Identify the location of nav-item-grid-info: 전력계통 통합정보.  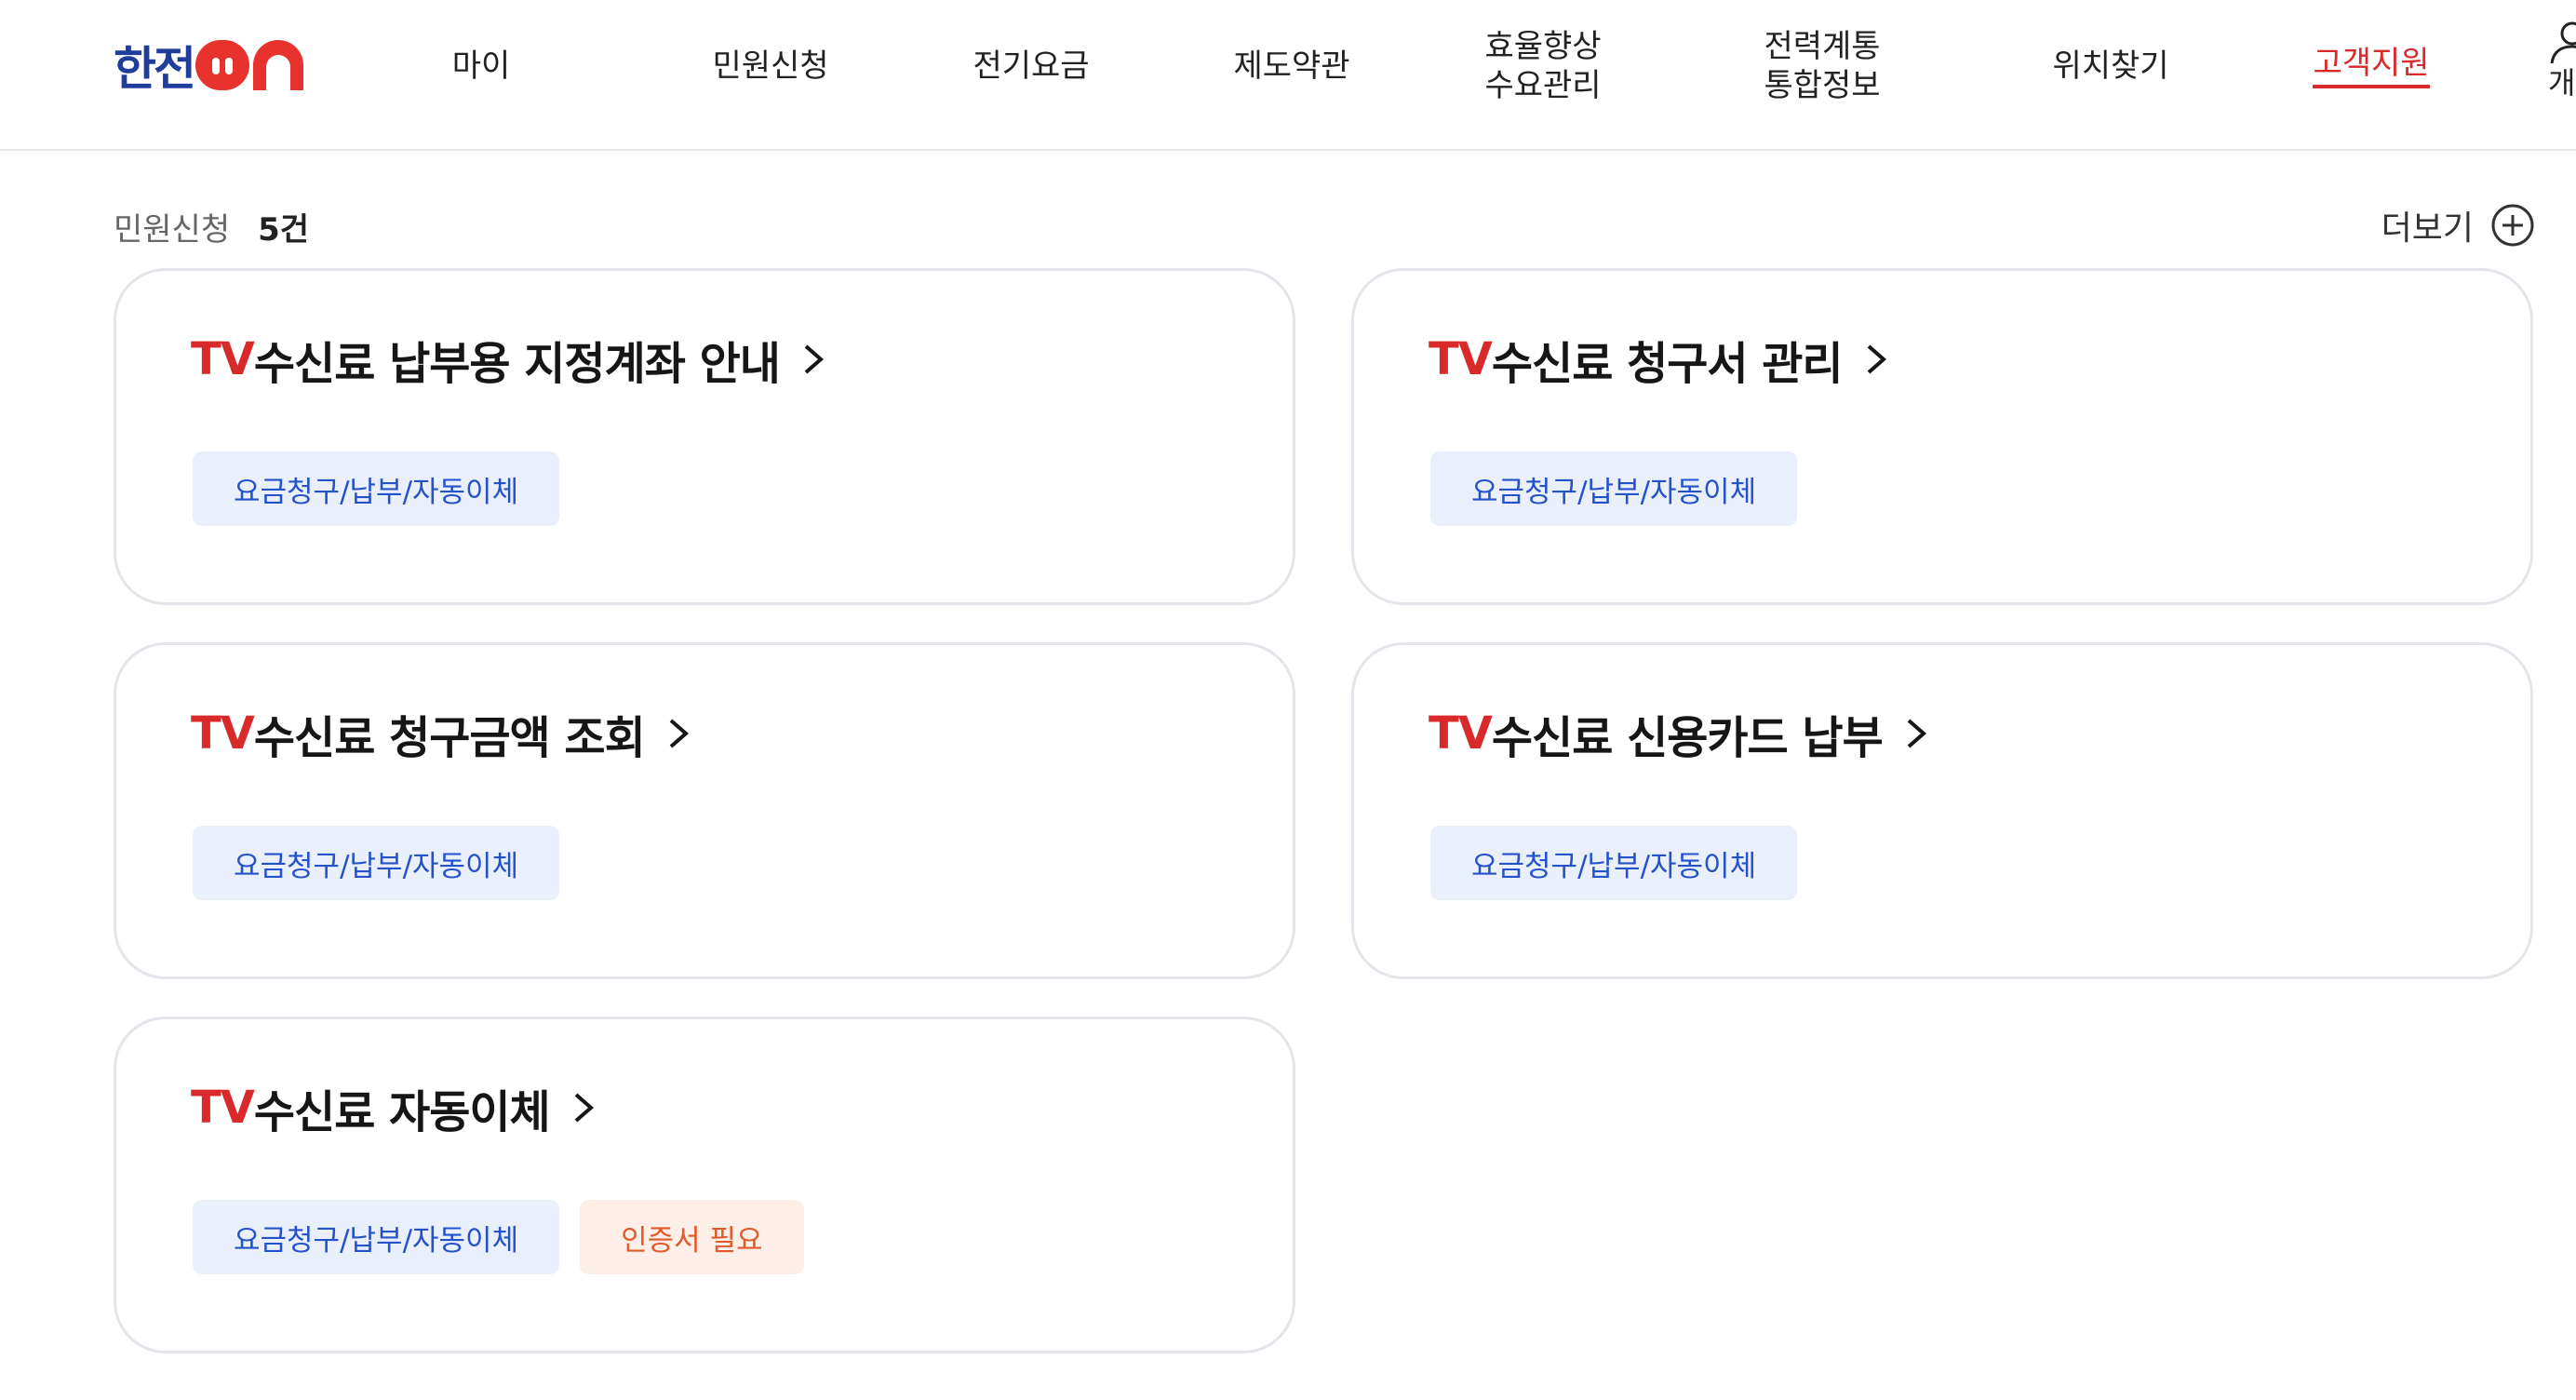
(1822, 66).